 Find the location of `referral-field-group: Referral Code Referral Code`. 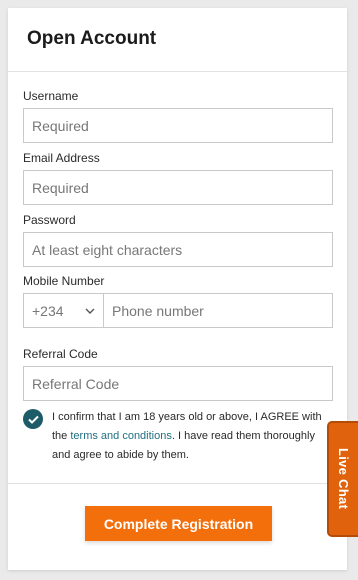

referral-field-group: Referral Code Referral Code is located at coordinates (178, 374).